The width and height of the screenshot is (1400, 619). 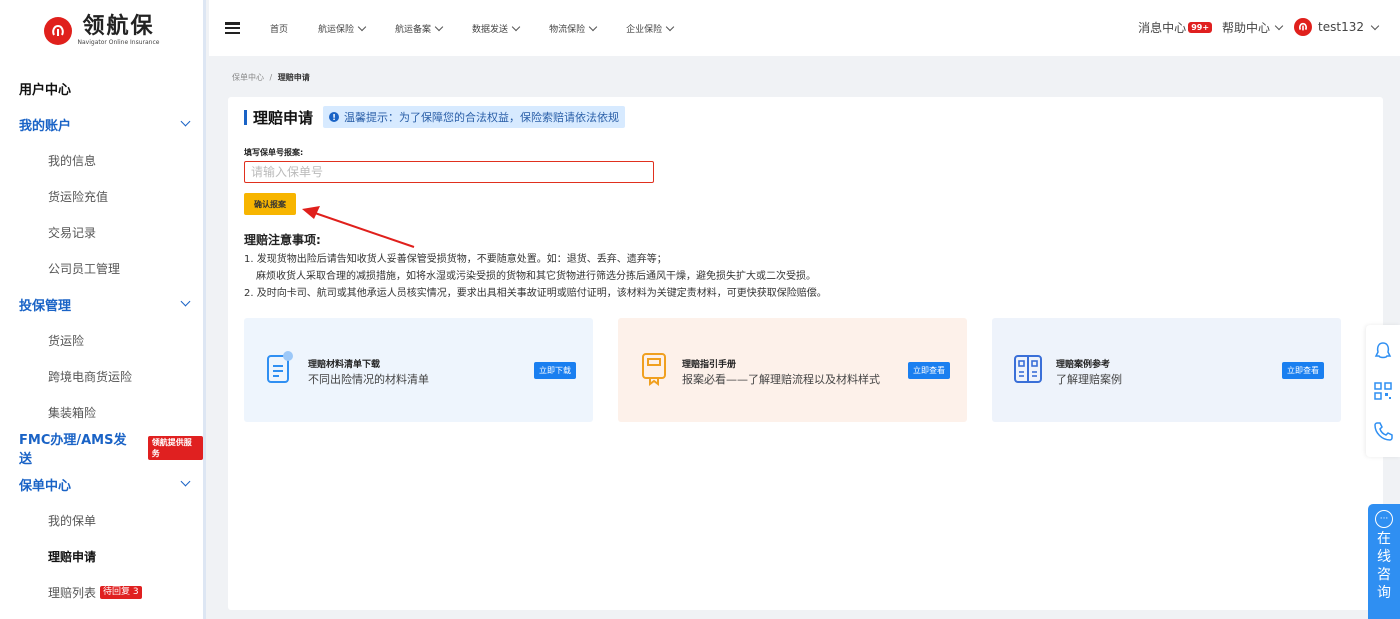 I want to click on logo-subtitle: Navigator Online Insurance, so click(x=118, y=42).